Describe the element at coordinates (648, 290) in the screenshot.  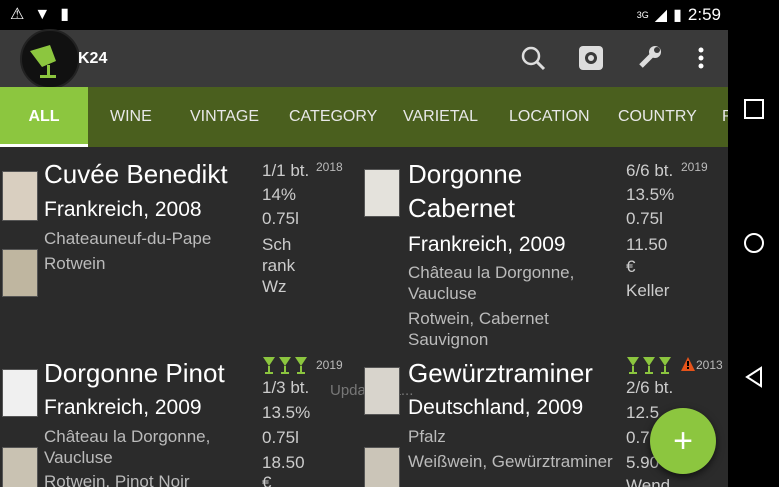
I see `storage-location: Keller` at that location.